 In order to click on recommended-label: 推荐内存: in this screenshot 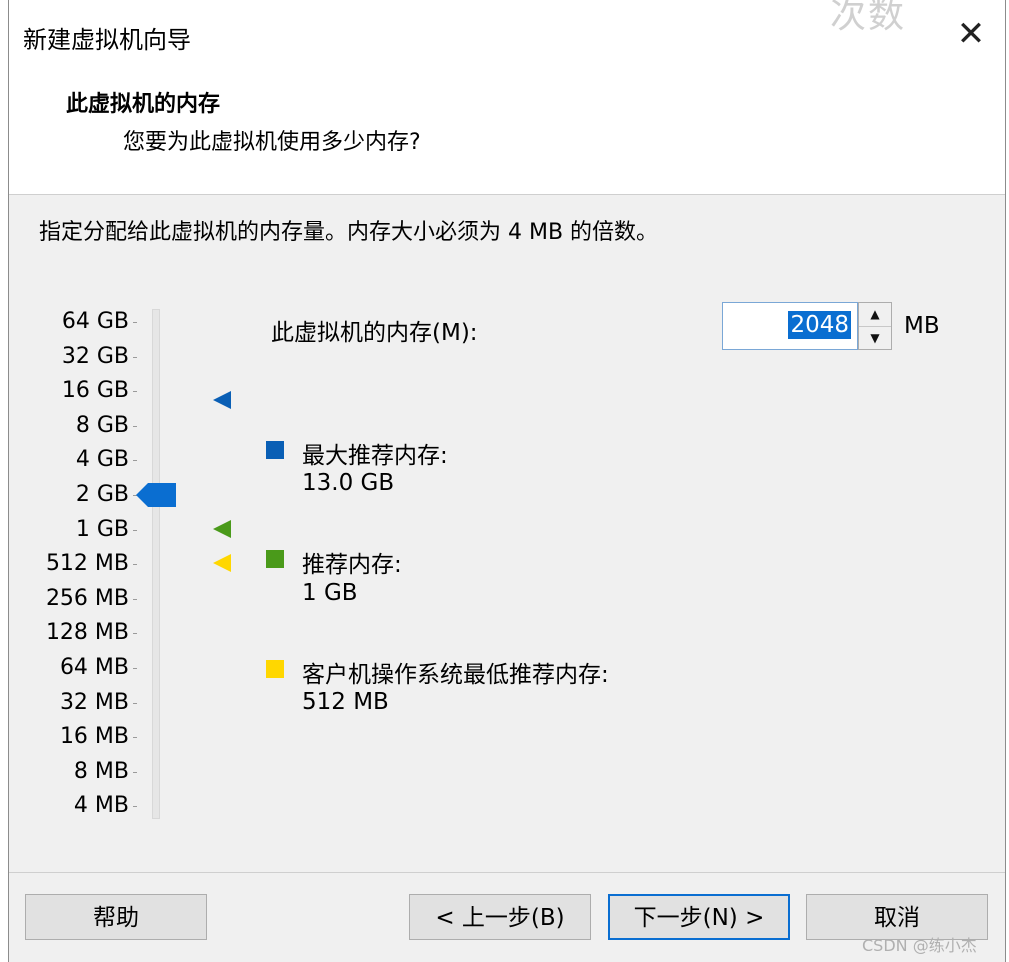, I will do `click(352, 565)`.